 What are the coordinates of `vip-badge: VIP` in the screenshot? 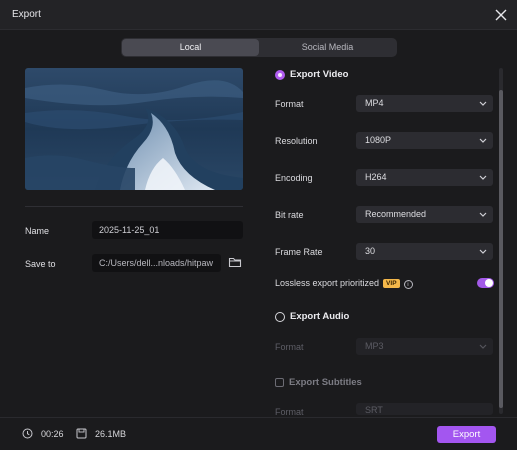 It's located at (391, 283).